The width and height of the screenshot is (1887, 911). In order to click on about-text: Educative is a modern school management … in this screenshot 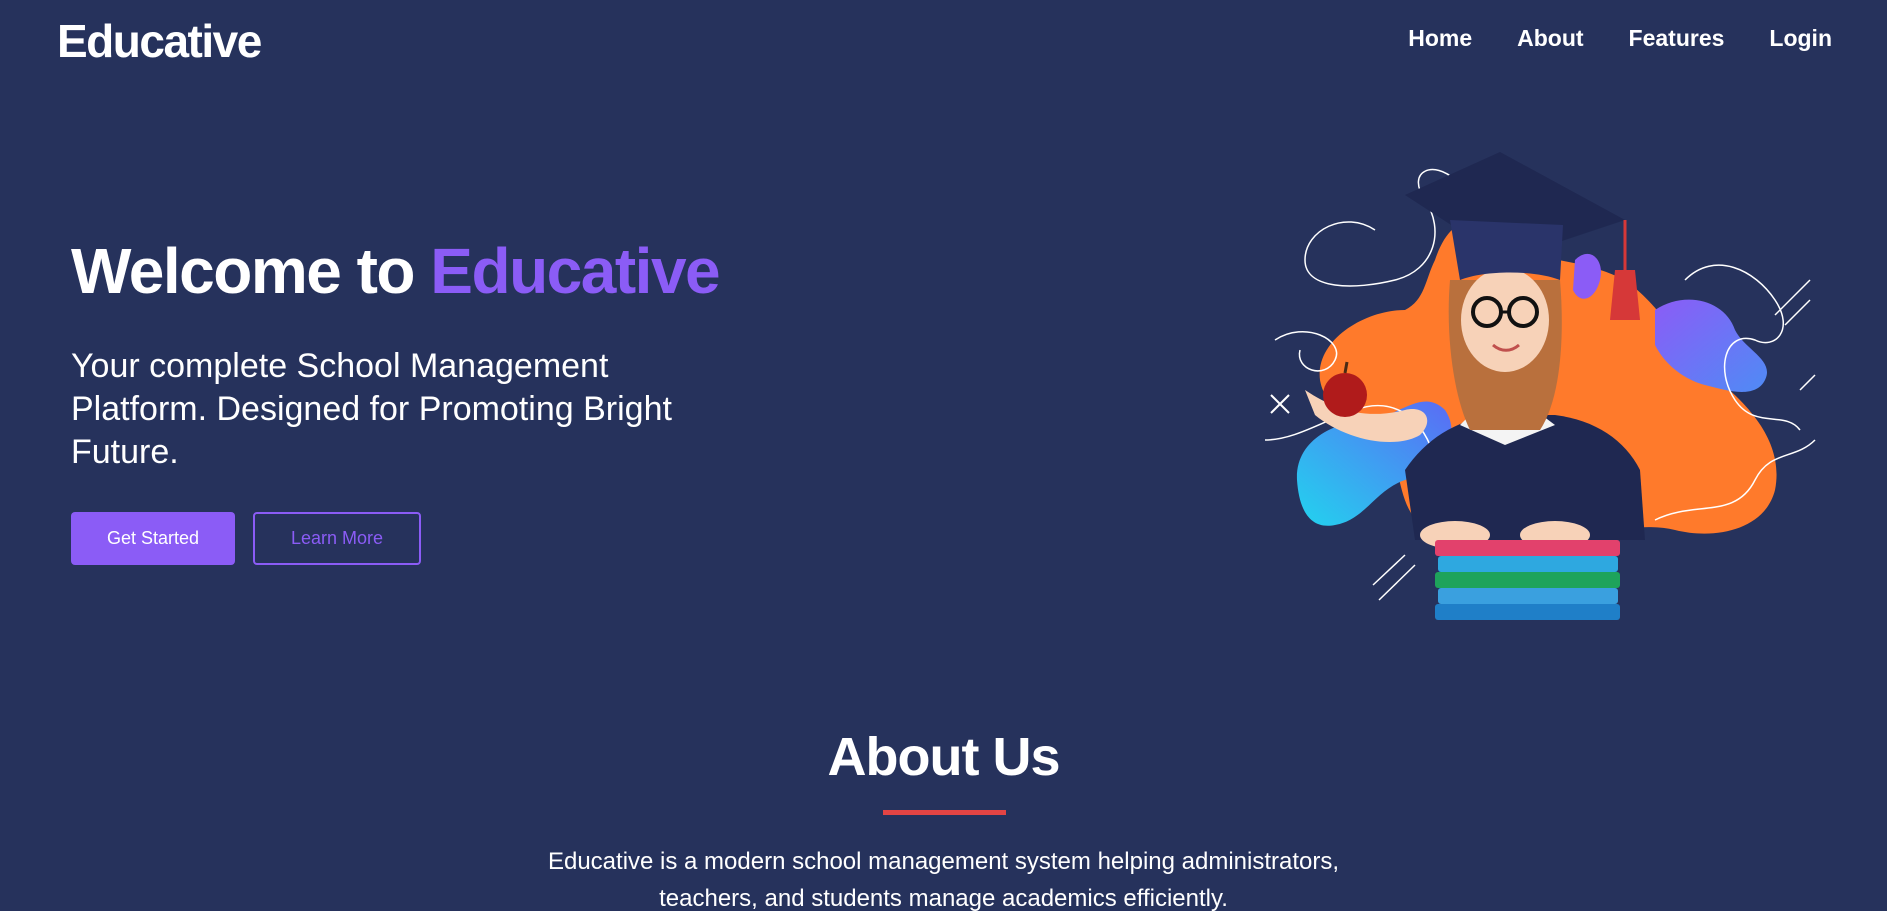, I will do `click(943, 879)`.